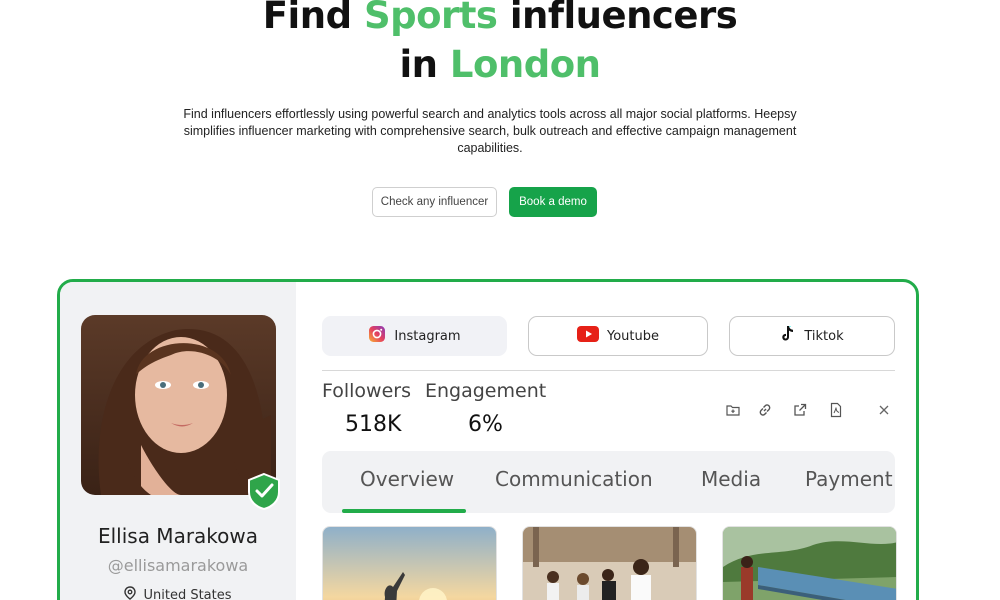  What do you see at coordinates (731, 479) in the screenshot?
I see `subtab-media: Media` at bounding box center [731, 479].